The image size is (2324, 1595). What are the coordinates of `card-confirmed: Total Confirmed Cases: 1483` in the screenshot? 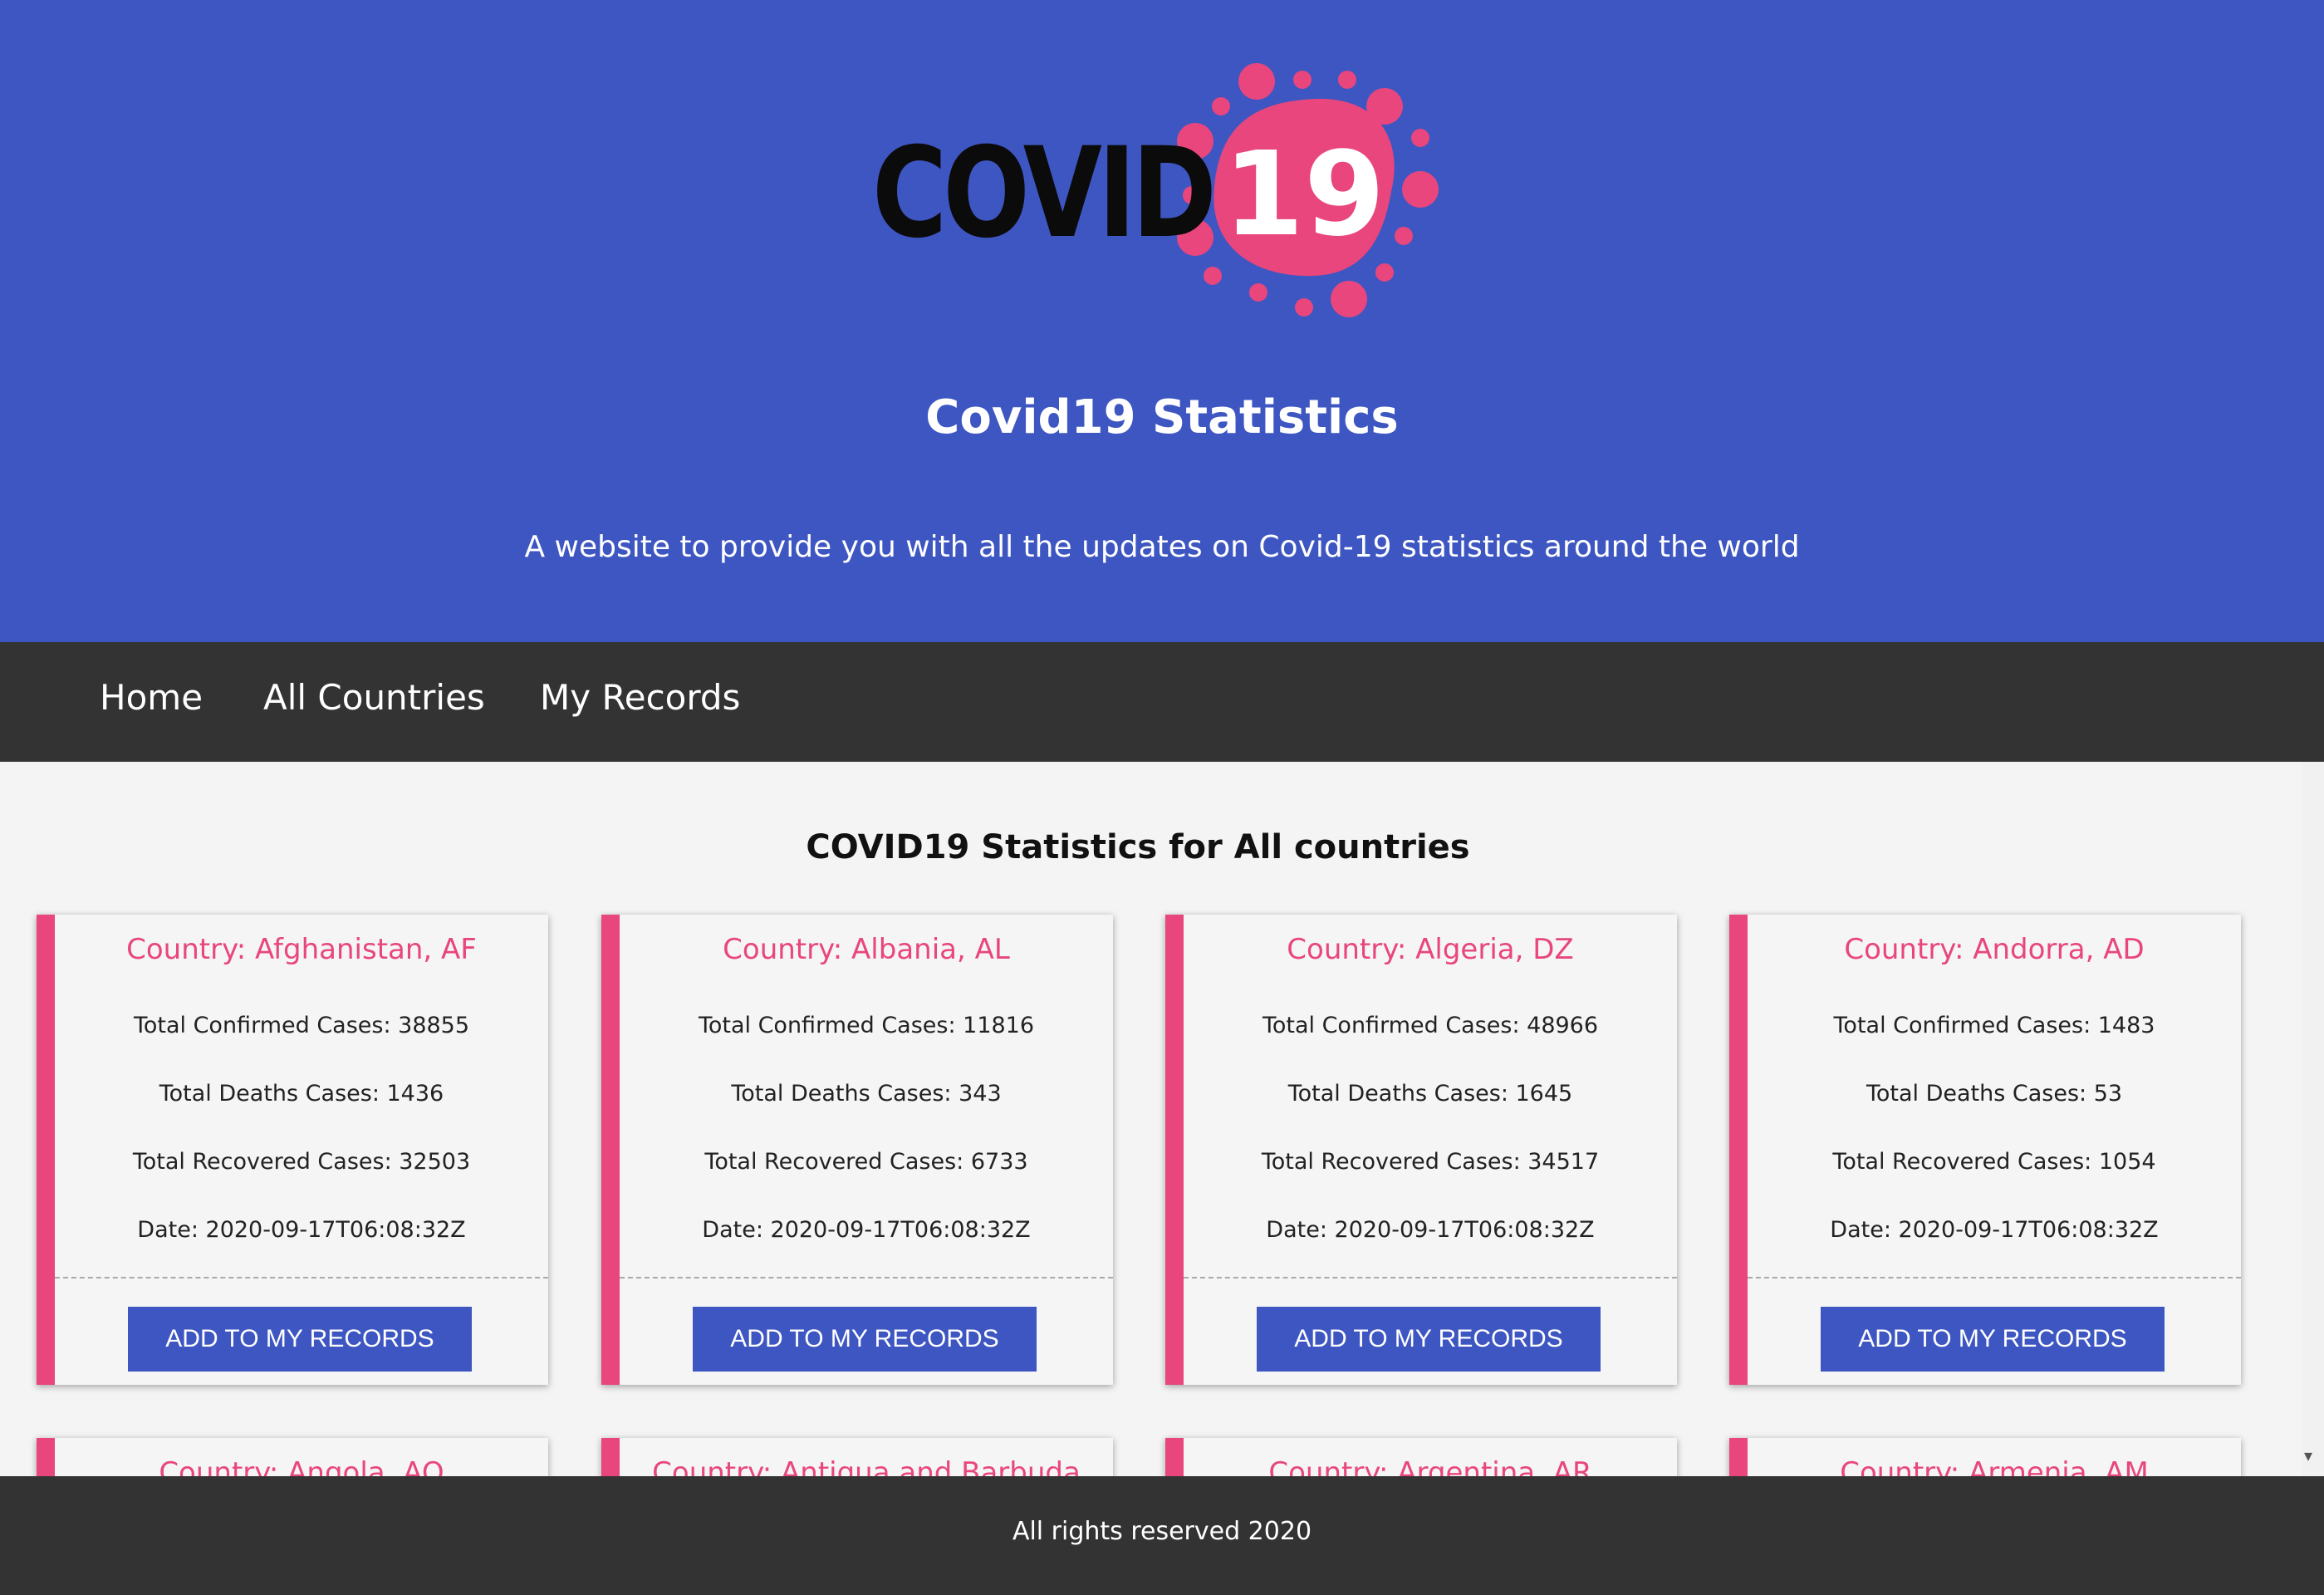 It's located at (1994, 1025).